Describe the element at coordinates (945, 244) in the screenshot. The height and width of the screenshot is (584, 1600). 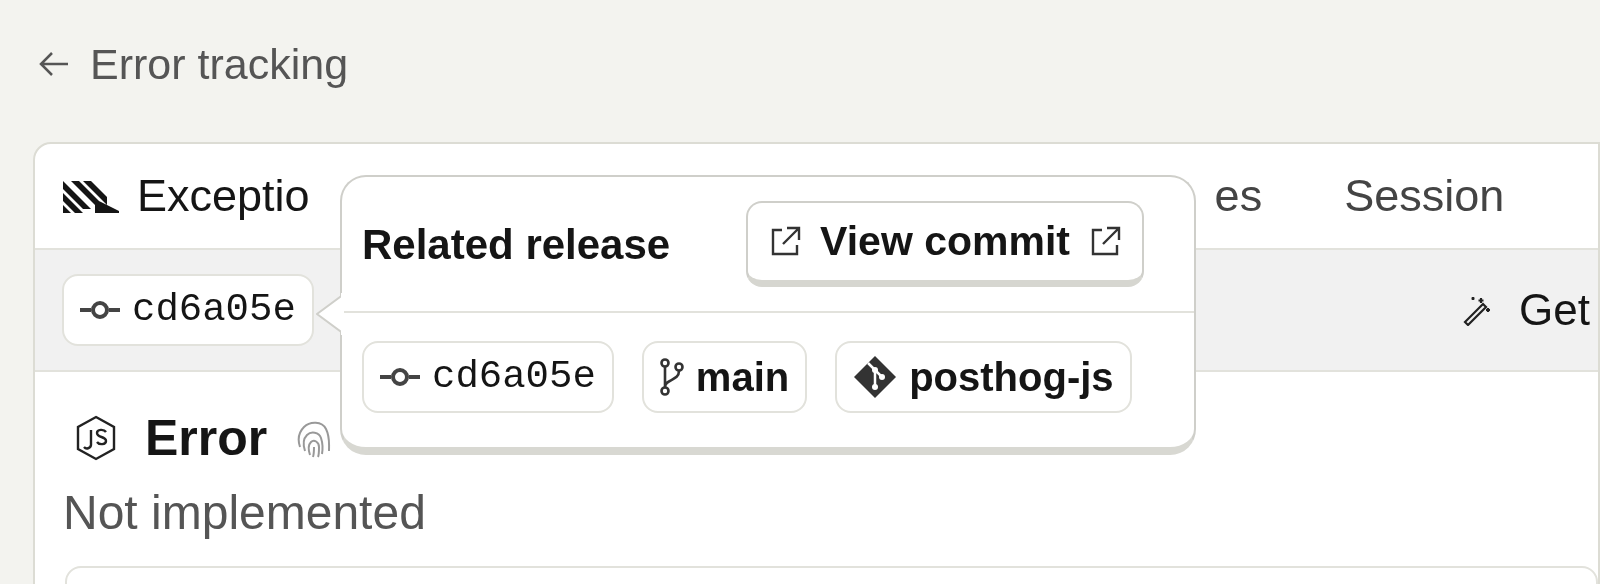
I see `view-commit-button: View commit` at that location.